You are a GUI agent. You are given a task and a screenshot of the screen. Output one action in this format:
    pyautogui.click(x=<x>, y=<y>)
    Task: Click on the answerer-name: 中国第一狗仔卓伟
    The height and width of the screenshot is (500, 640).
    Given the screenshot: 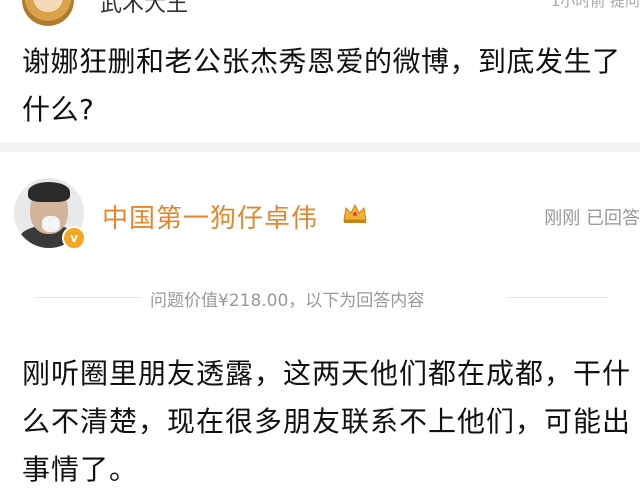 What is the action you would take?
    pyautogui.click(x=210, y=216)
    